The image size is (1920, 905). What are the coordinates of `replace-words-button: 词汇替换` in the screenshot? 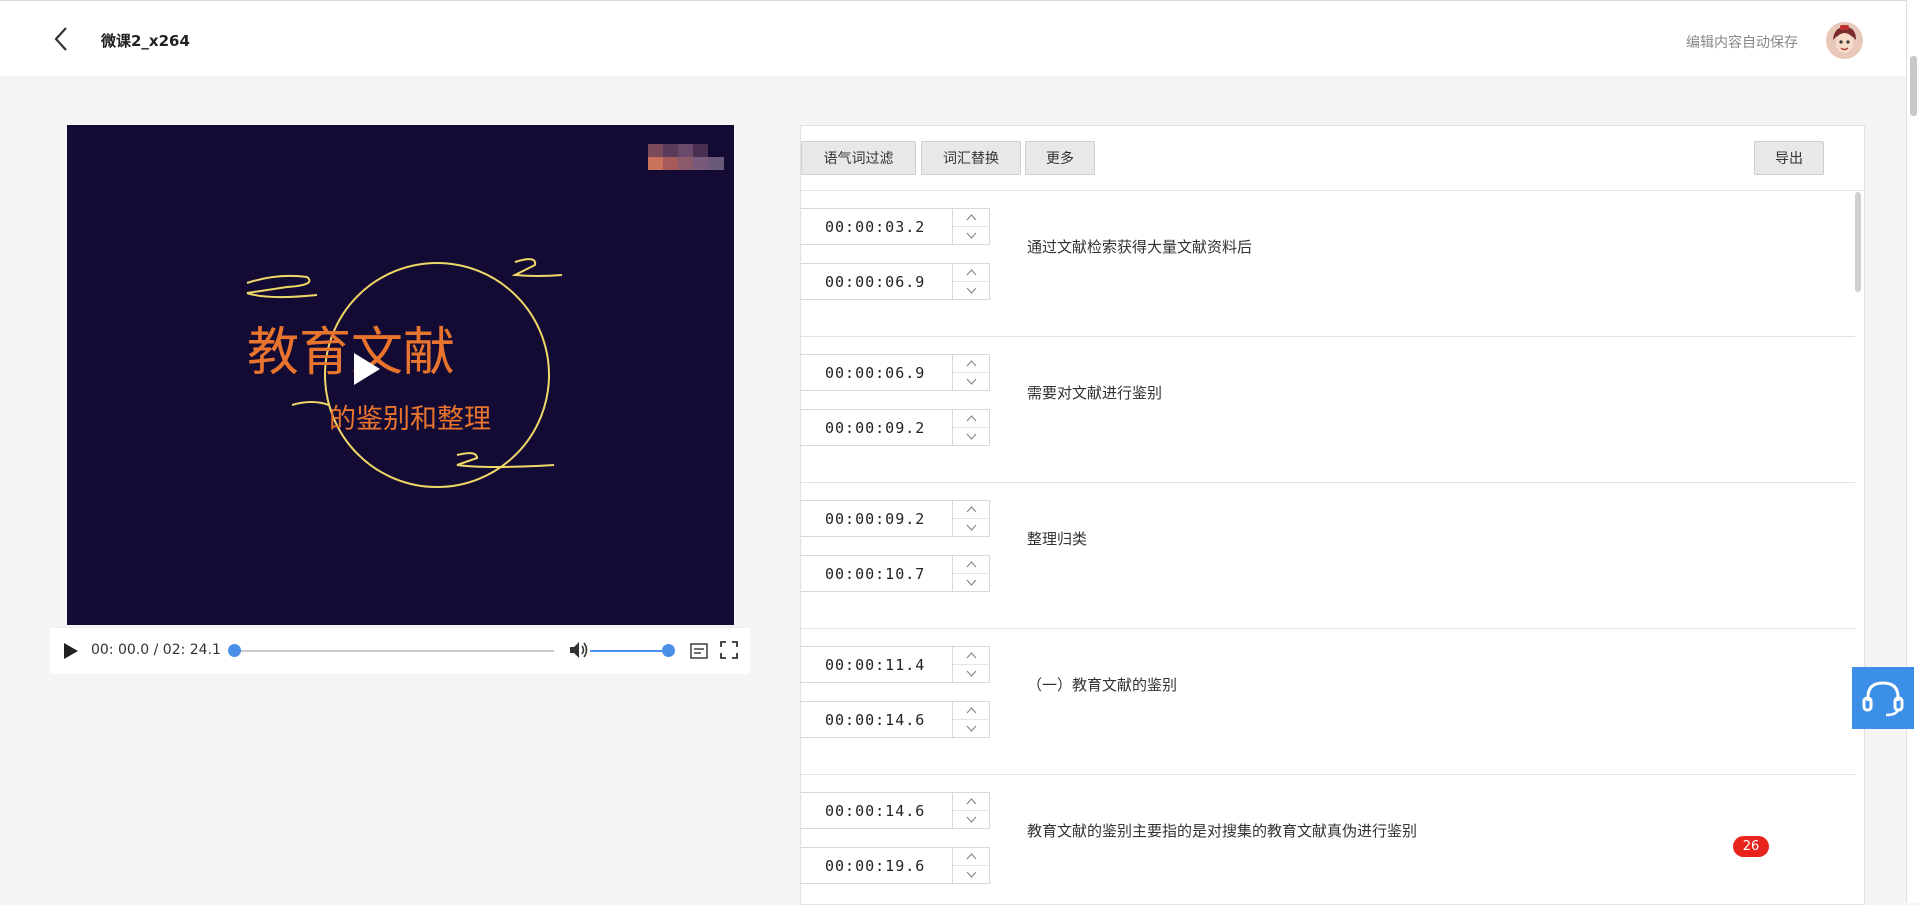 It's located at (971, 158).